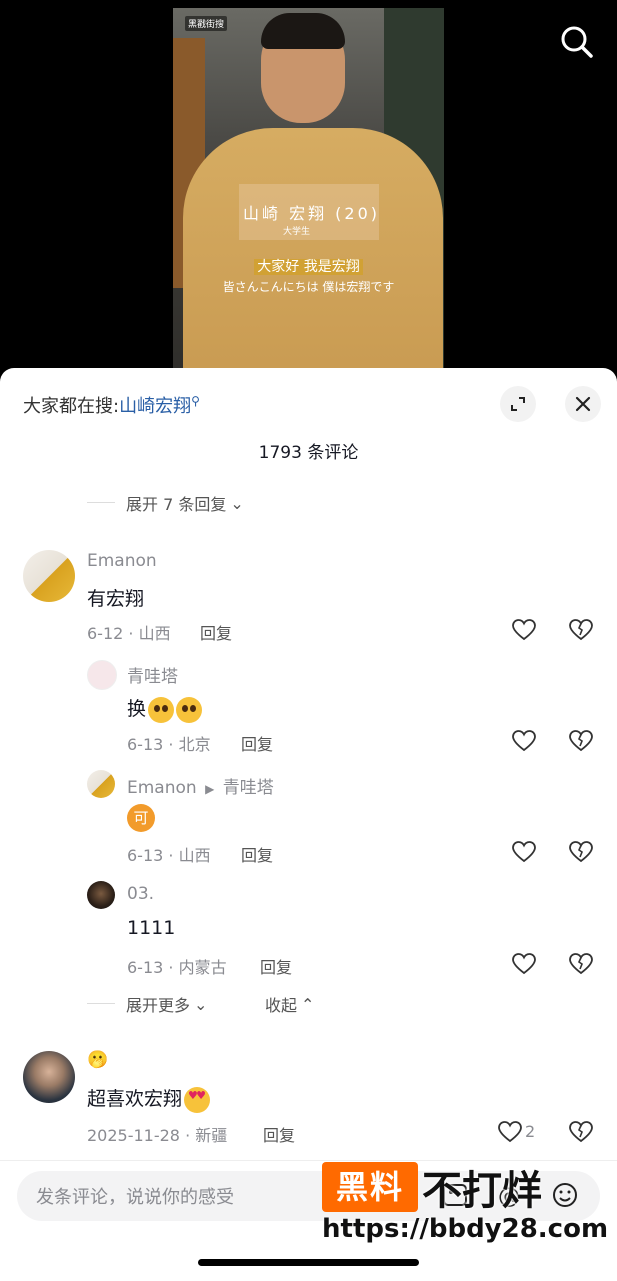  Describe the element at coordinates (210, 789) in the screenshot. I see `reply-arrow-icon: ▶` at that location.